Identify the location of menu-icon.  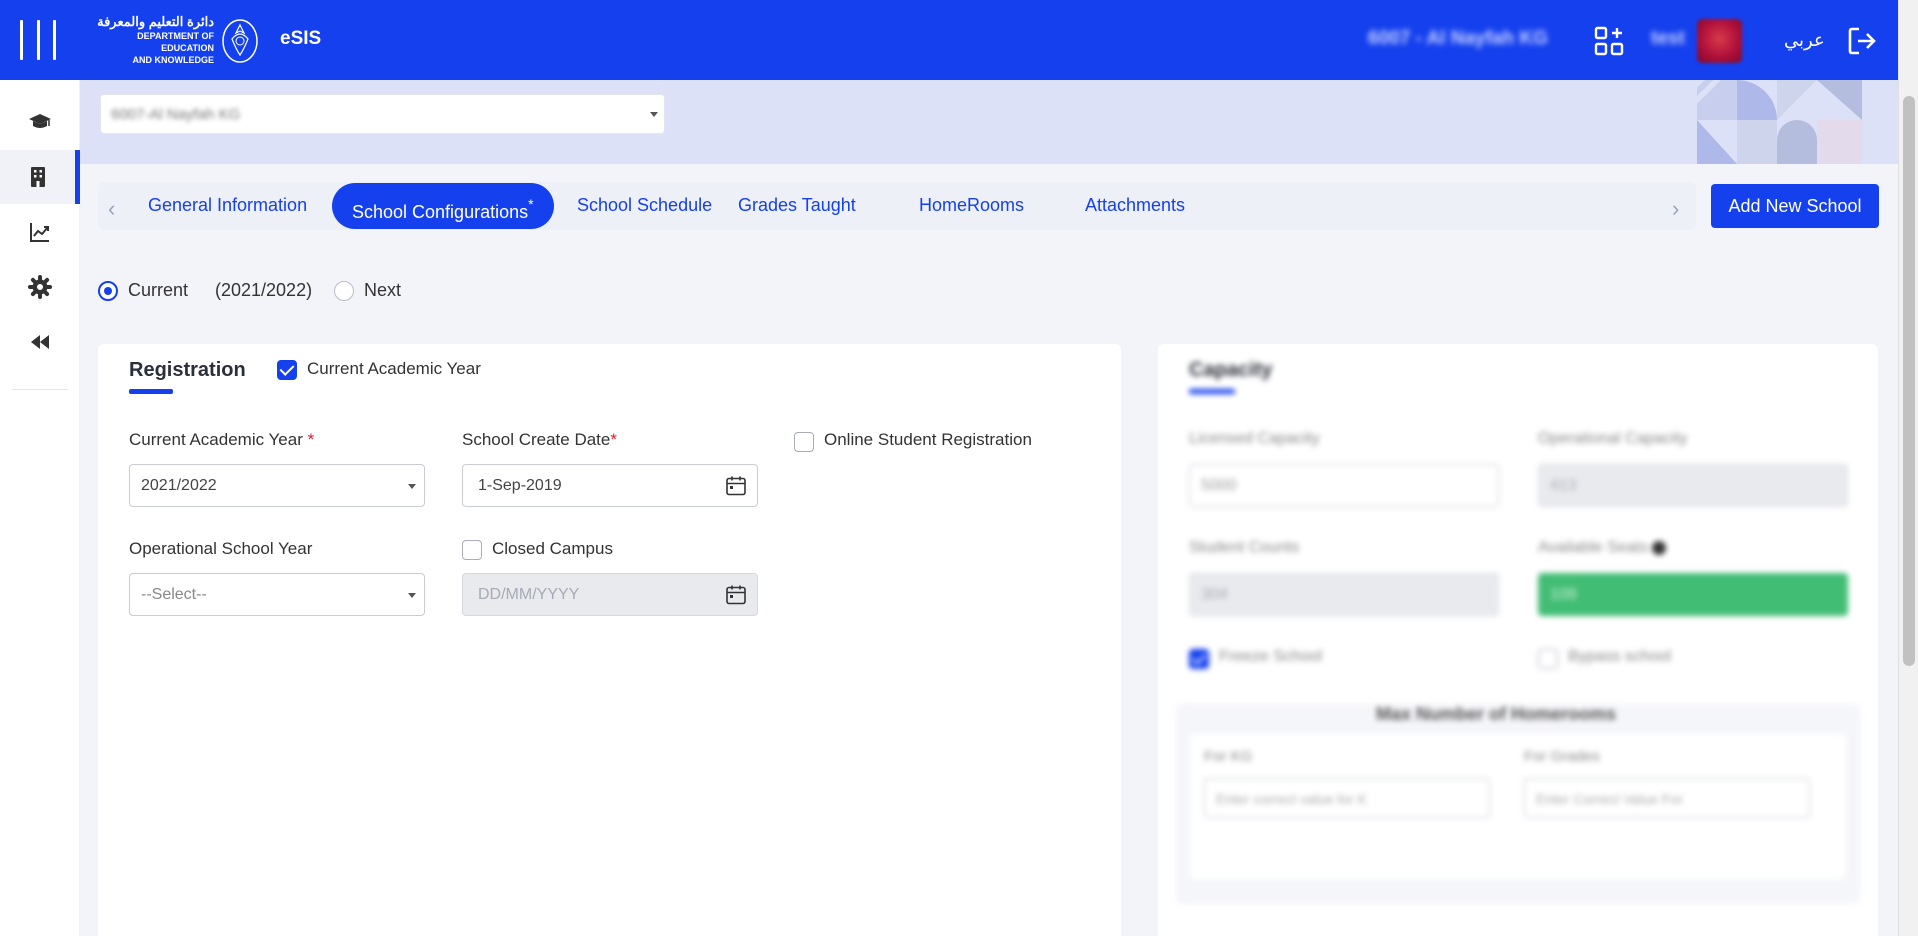
(38, 40).